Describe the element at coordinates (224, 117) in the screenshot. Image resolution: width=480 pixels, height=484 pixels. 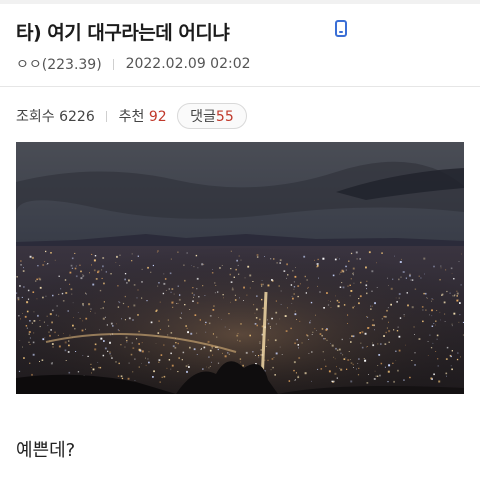
I see `comments-count: 55` at that location.